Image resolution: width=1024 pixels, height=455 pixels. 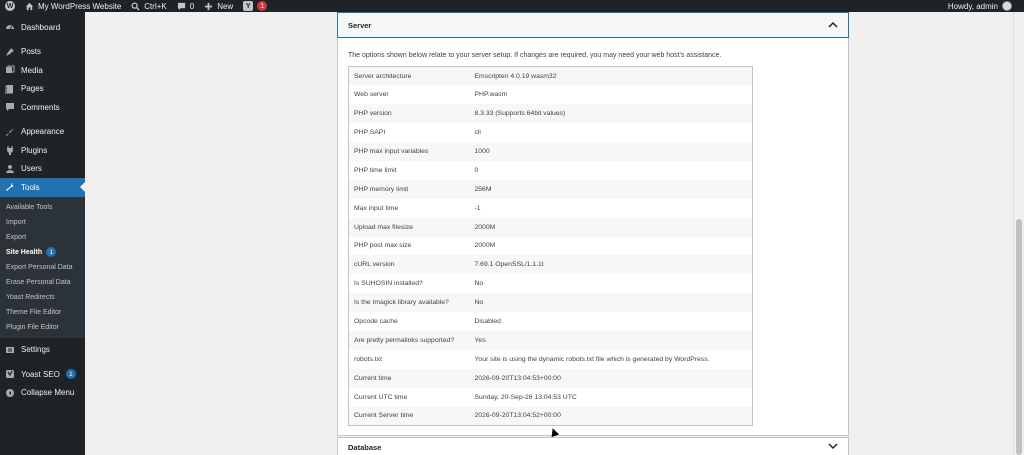 I want to click on comment-icon, so click(x=181, y=6).